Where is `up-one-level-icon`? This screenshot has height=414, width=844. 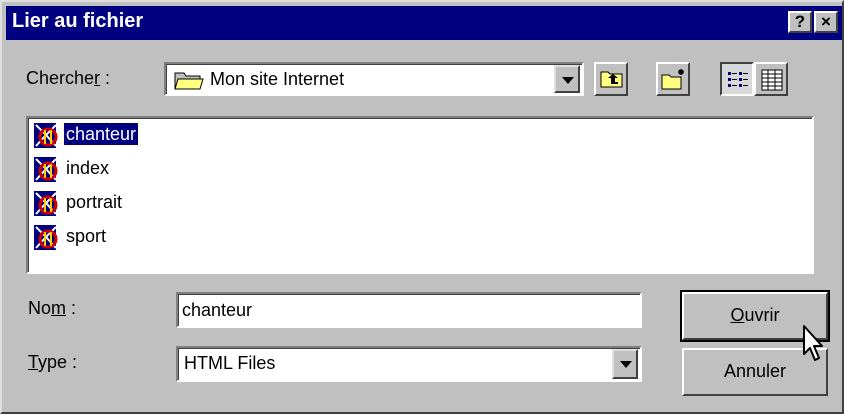
up-one-level-icon is located at coordinates (612, 81).